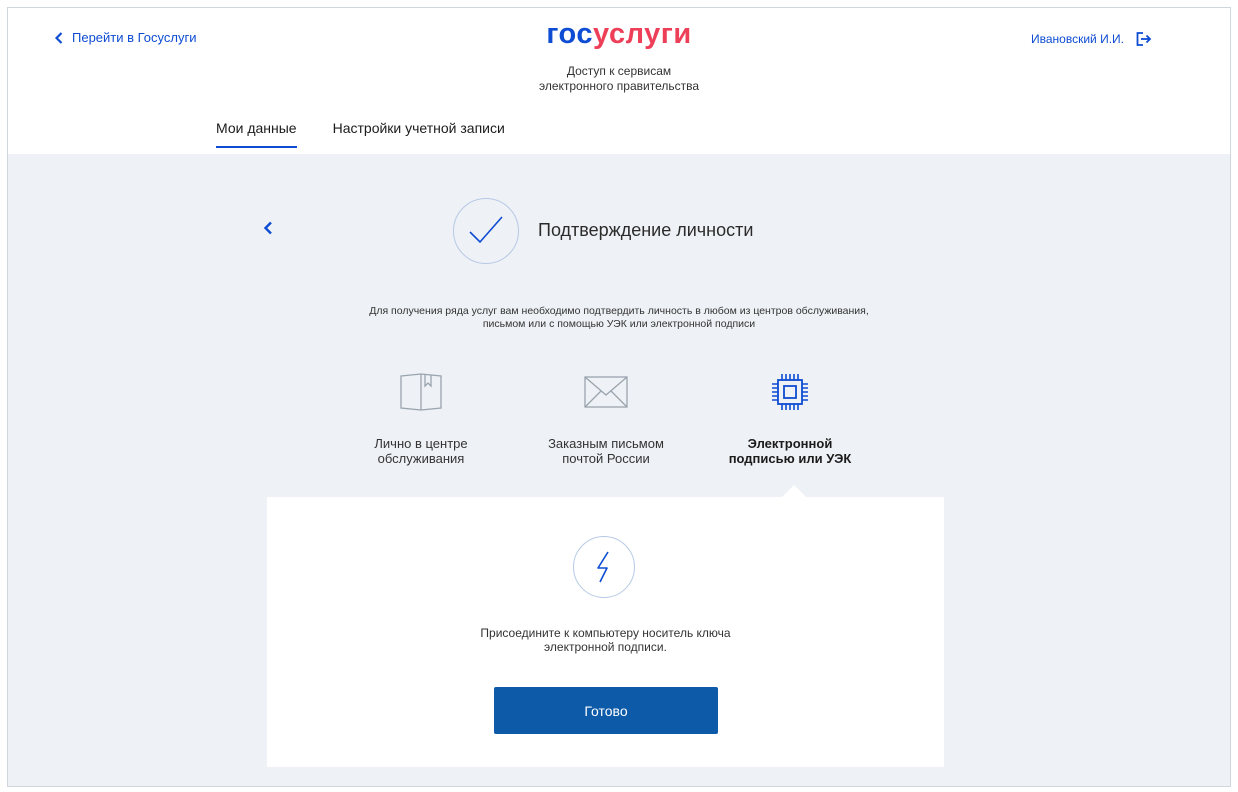  Describe the element at coordinates (790, 443) in the screenshot. I see `method-label-line-1: Электронной` at that location.